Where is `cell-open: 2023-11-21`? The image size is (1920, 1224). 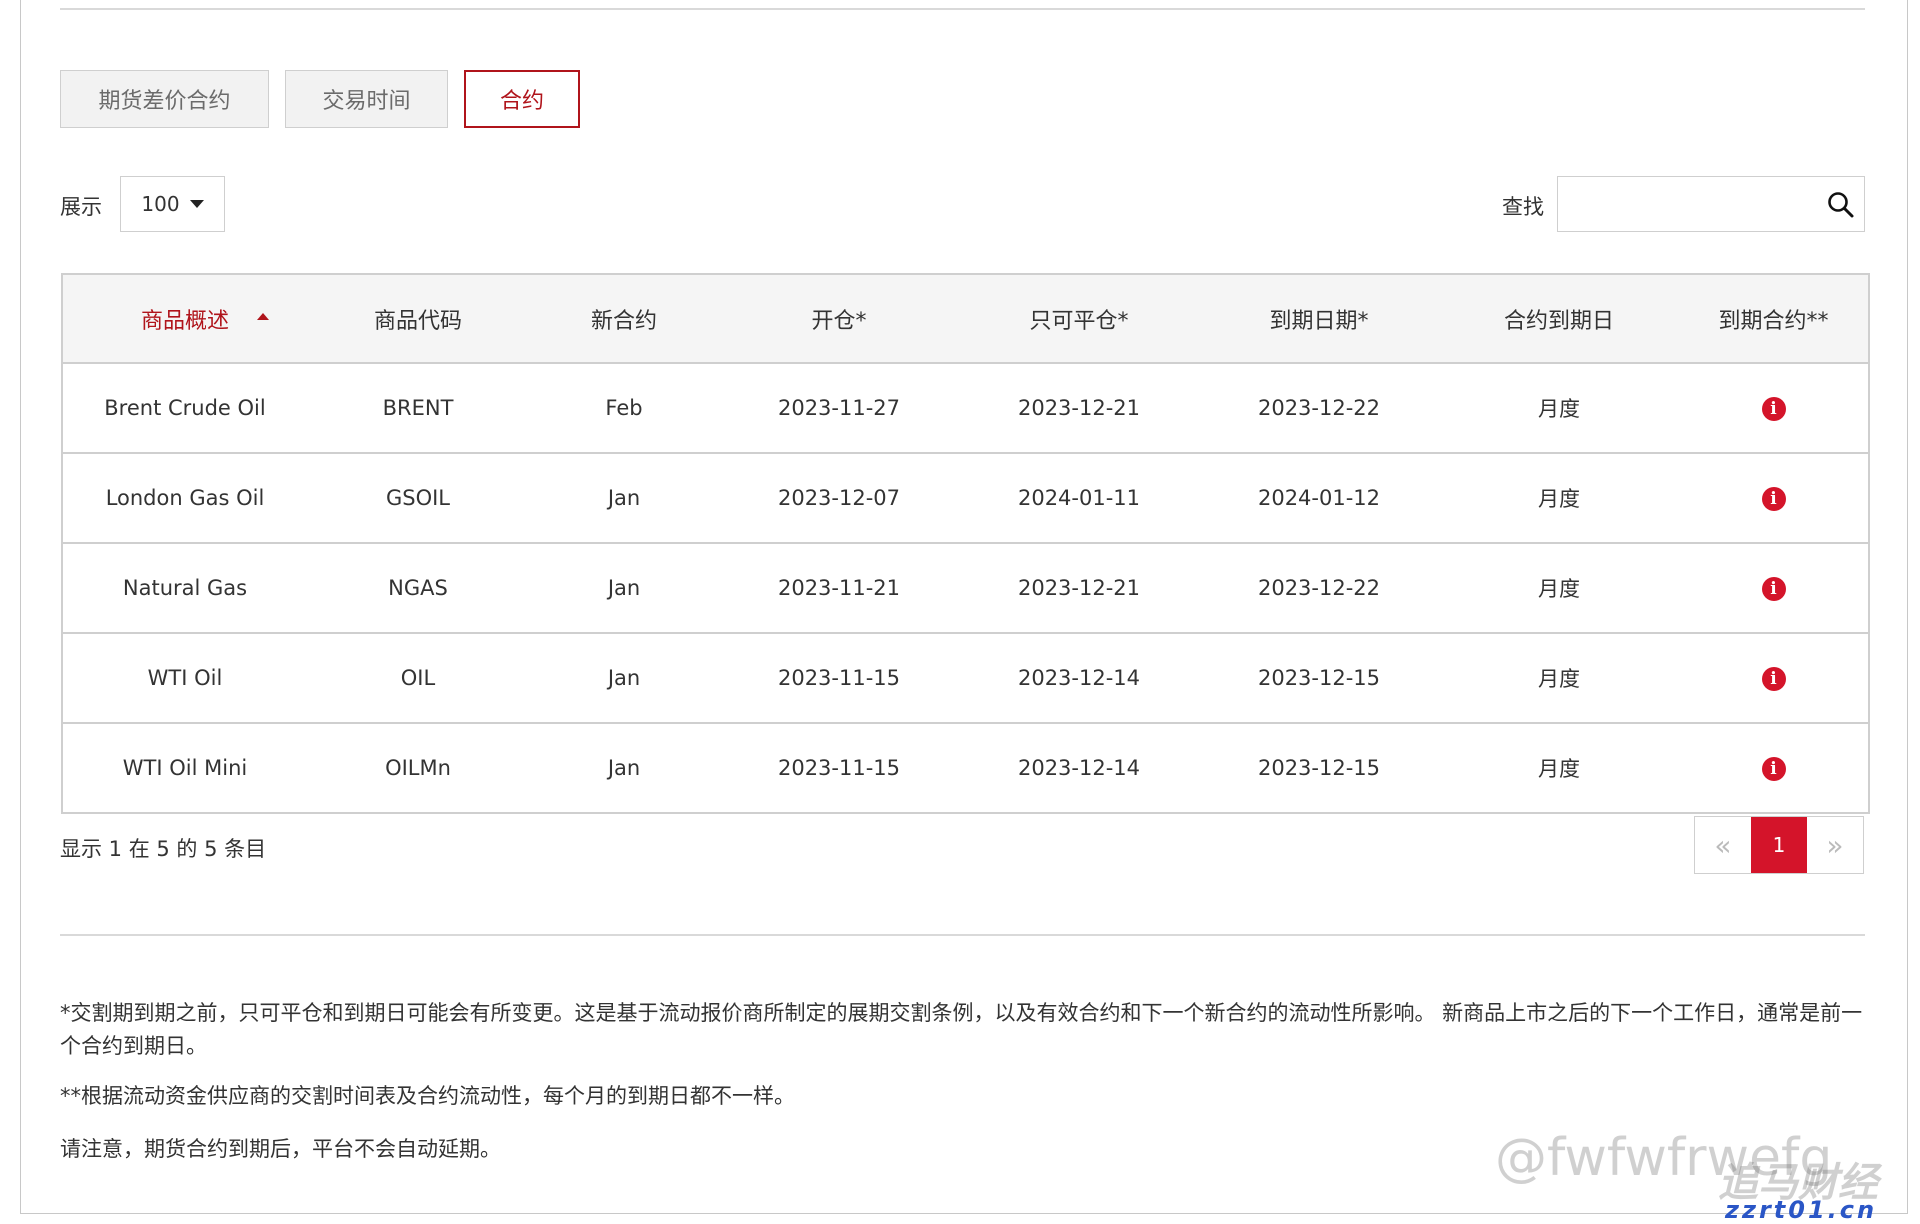
cell-open: 2023-11-21 is located at coordinates (839, 588).